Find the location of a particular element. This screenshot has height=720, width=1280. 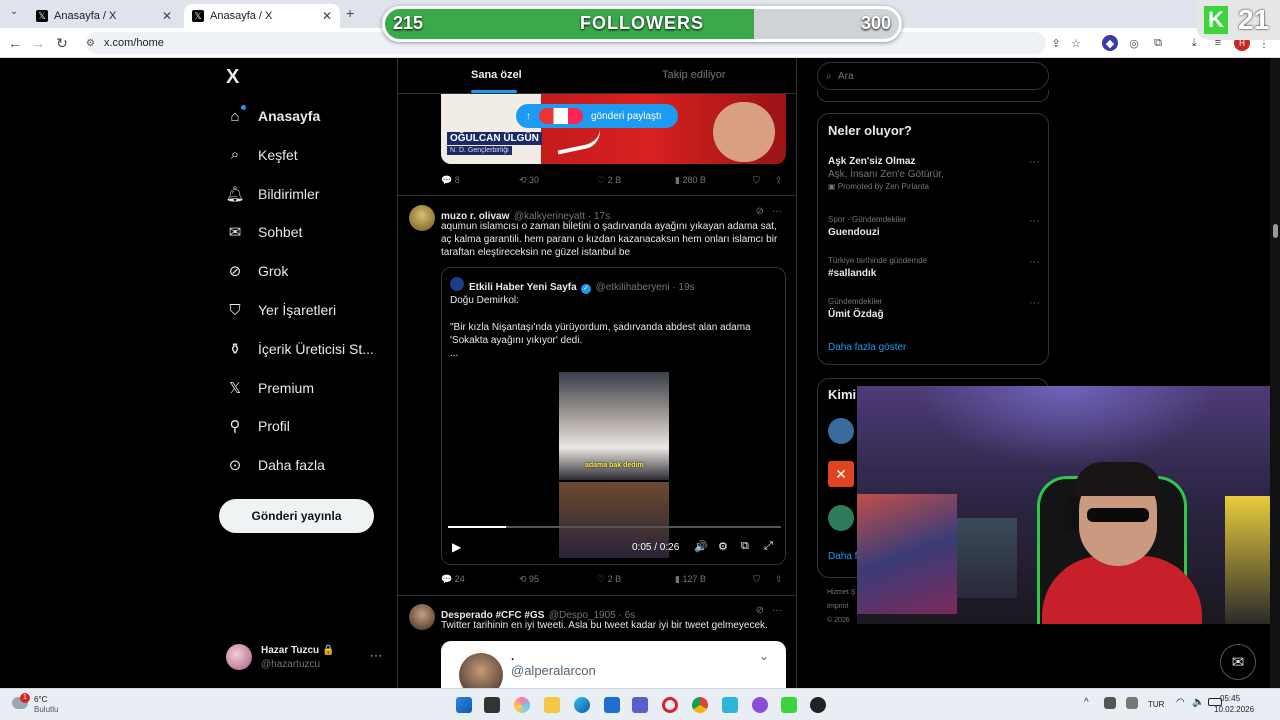

file-explorer-icon is located at coordinates (552, 705).